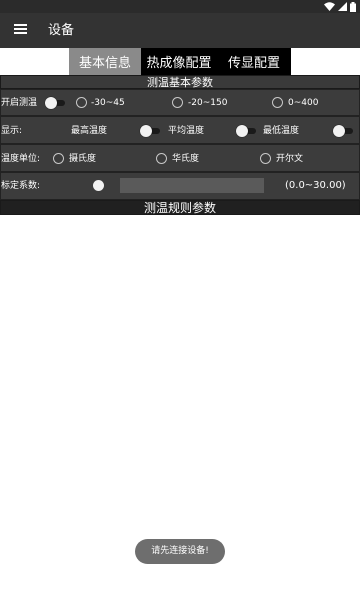 Image resolution: width=360 pixels, height=600 pixels. Describe the element at coordinates (20, 30) in the screenshot. I see `menu-icon` at that location.